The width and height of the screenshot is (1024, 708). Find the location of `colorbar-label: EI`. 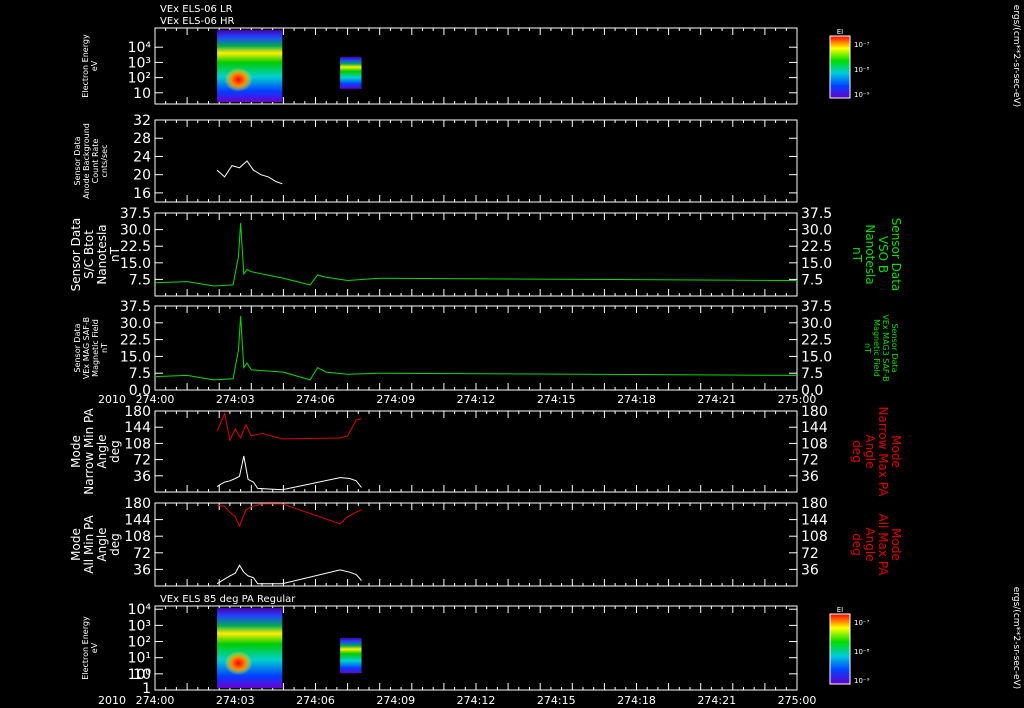

colorbar-label: EI is located at coordinates (840, 610).